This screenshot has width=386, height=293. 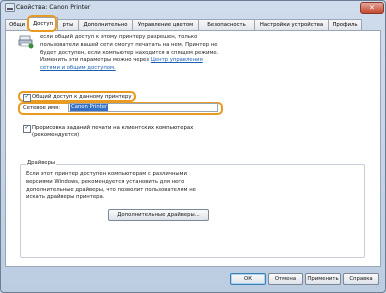 I want to click on drivers-line: искать драйверы принтера., so click(x=65, y=197).